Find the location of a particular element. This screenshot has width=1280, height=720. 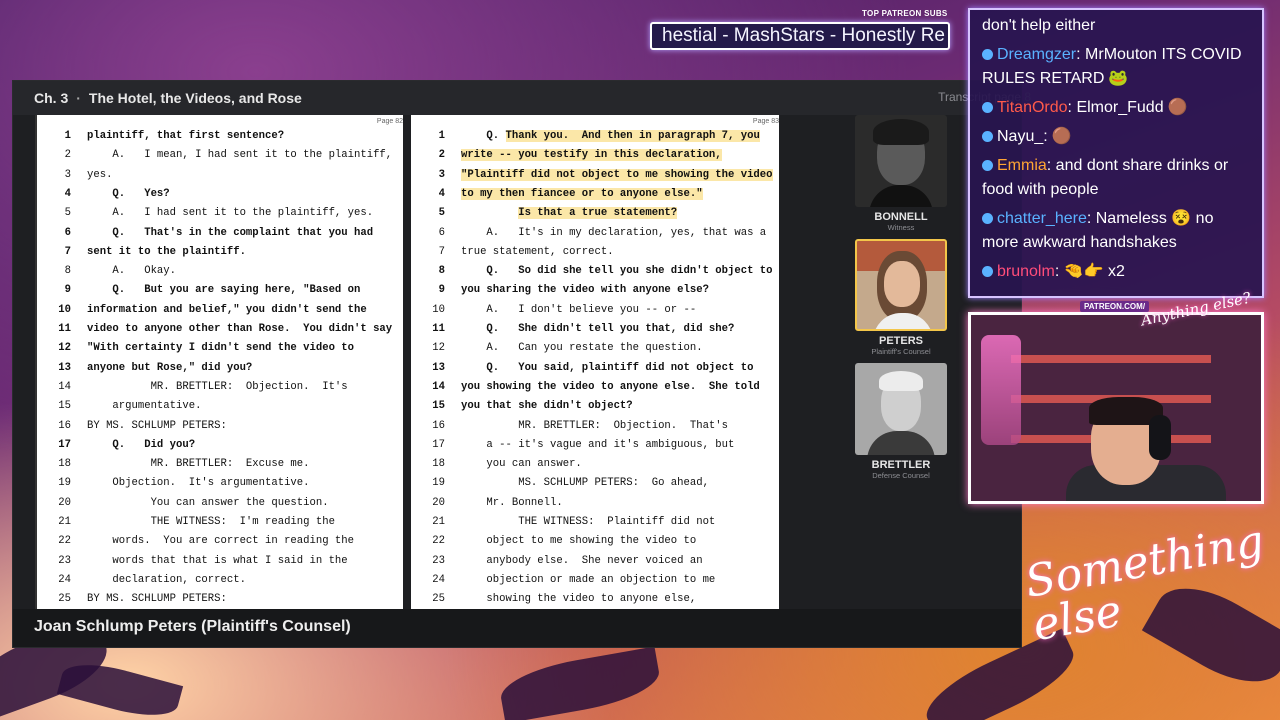

line-text-plain: objection or made an objection to me is located at coordinates (588, 579).